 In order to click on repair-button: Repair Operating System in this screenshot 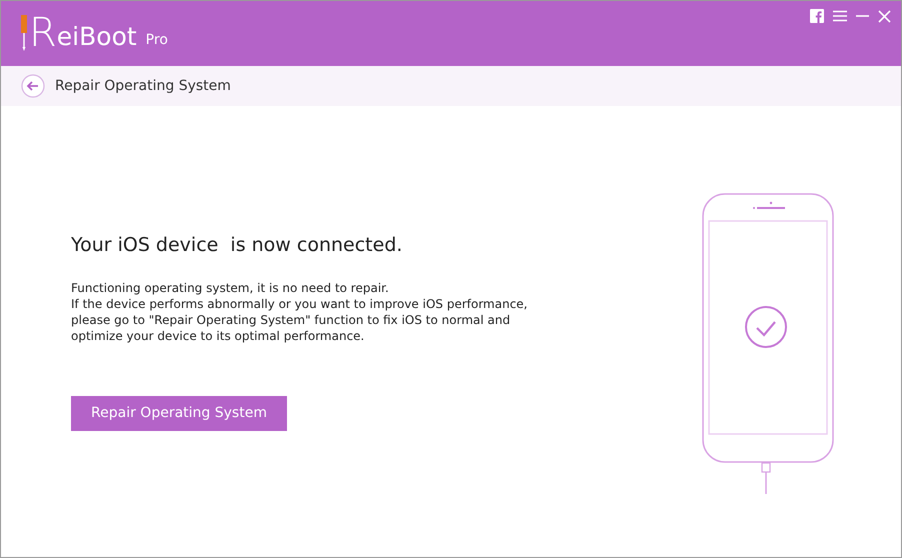, I will do `click(179, 413)`.